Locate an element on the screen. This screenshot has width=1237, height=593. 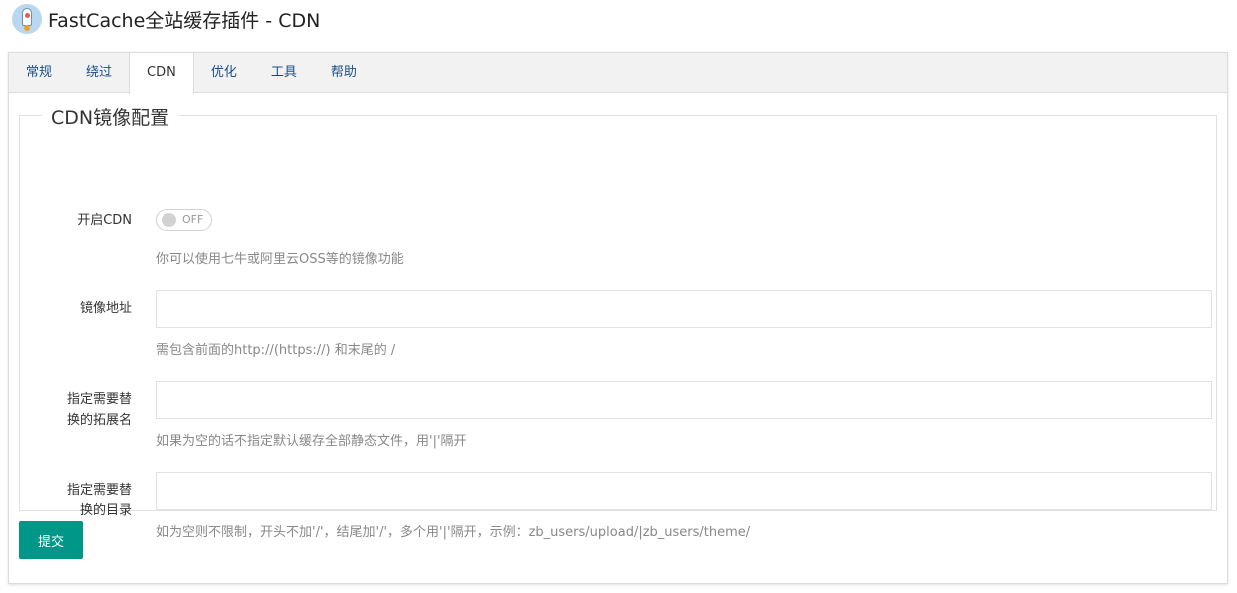
extensions-help: 如果为空的话不指定默认缓存全部静态文件，用'|'隔开 is located at coordinates (311, 441).